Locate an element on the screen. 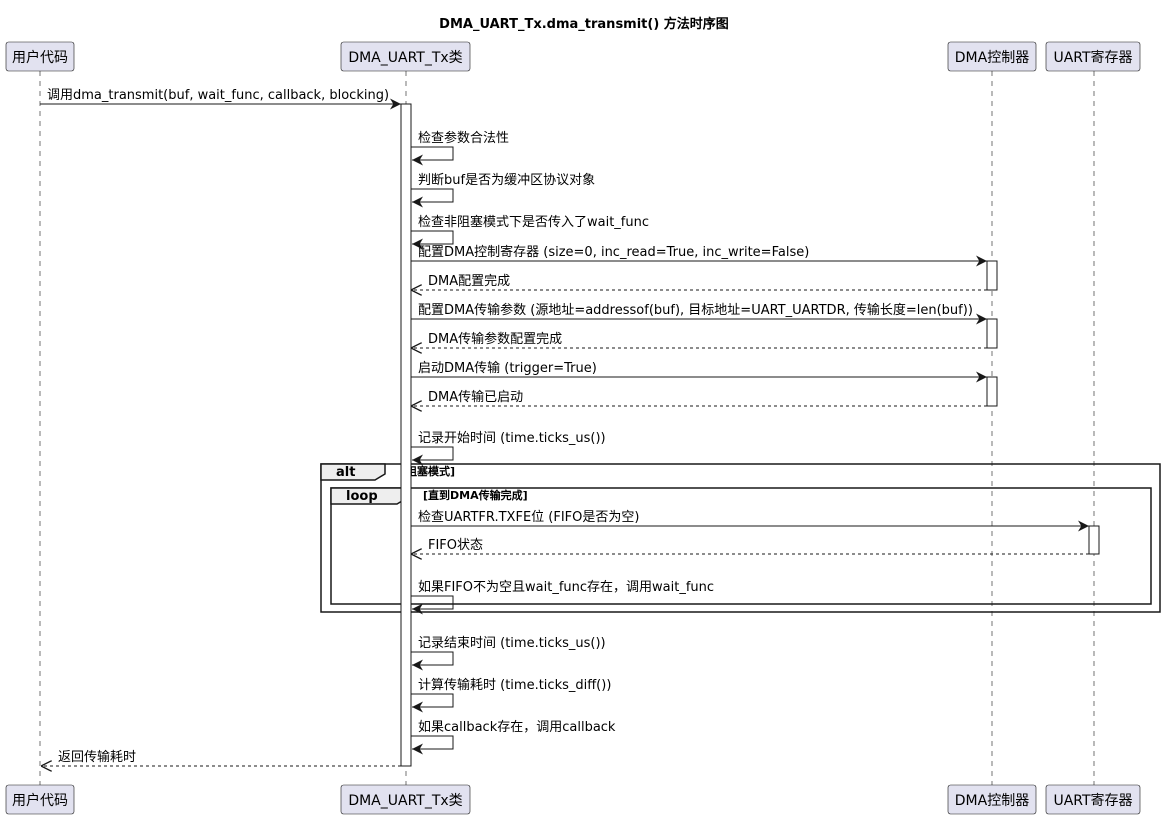 Image resolution: width=1165 pixels, height=818 pixels. activation-bar-dma_cls is located at coordinates (406, 435).